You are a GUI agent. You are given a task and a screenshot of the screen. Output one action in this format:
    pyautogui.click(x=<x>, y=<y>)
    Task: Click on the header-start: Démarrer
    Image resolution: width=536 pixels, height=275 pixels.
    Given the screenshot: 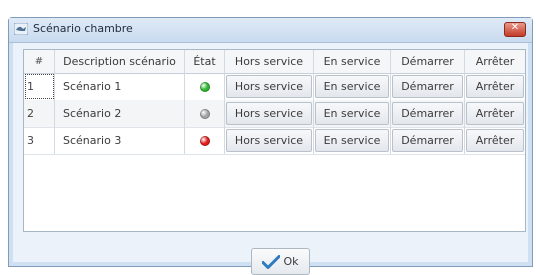 What is the action you would take?
    pyautogui.click(x=428, y=61)
    